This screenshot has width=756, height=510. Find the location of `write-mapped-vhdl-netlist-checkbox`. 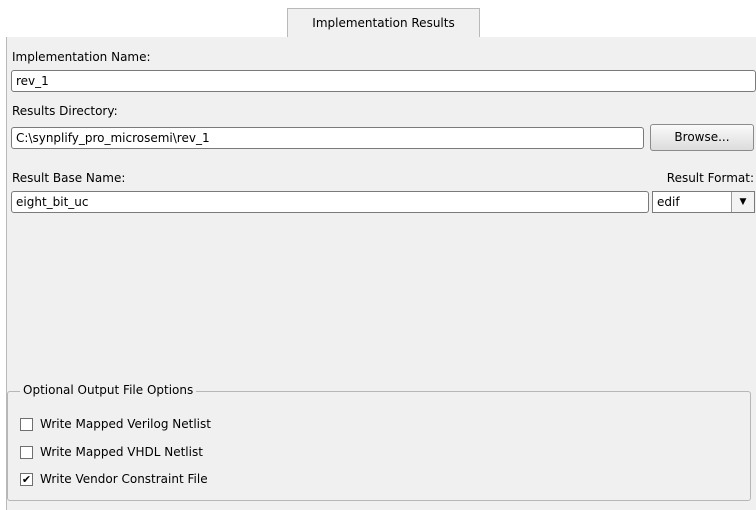

write-mapped-vhdl-netlist-checkbox is located at coordinates (26, 452).